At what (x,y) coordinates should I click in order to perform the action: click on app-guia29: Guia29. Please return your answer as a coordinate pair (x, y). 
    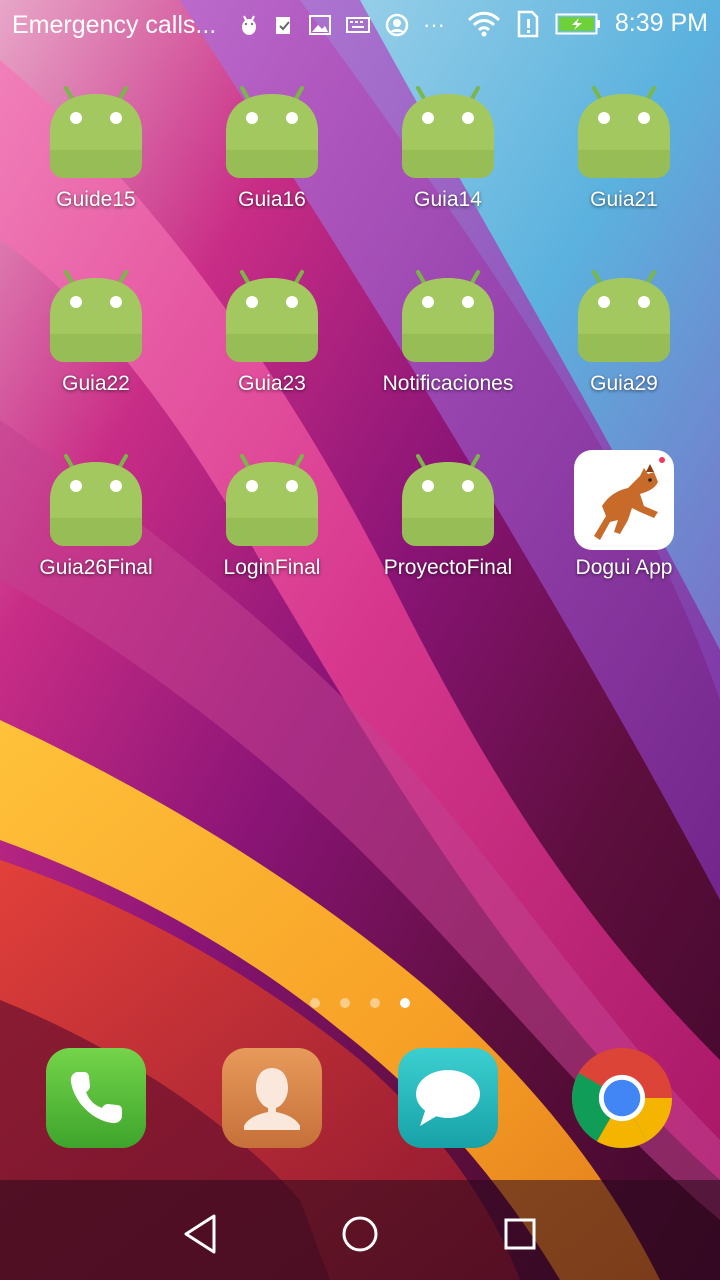
    Looking at the image, I should click on (624, 331).